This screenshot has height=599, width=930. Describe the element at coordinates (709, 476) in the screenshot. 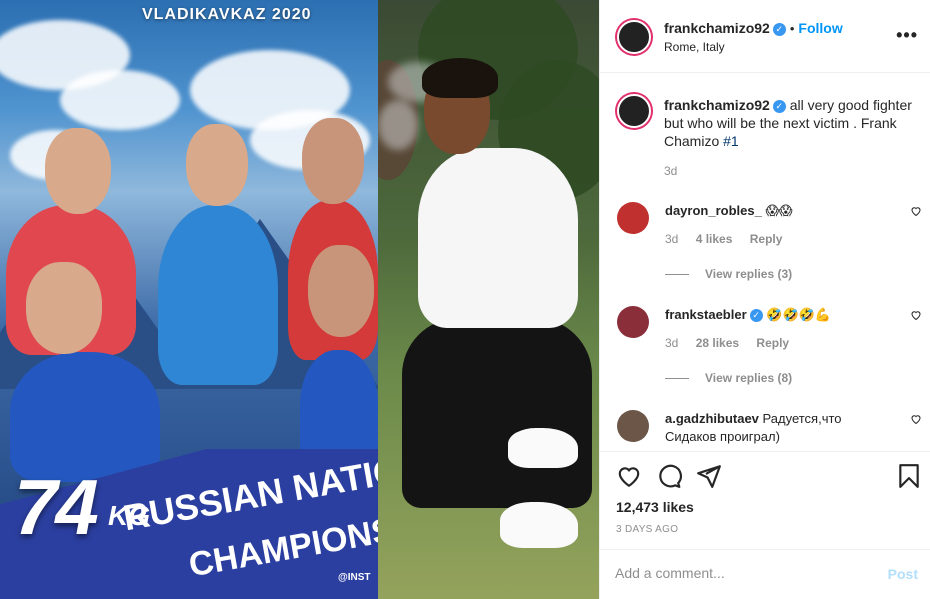

I see `share-icon` at that location.